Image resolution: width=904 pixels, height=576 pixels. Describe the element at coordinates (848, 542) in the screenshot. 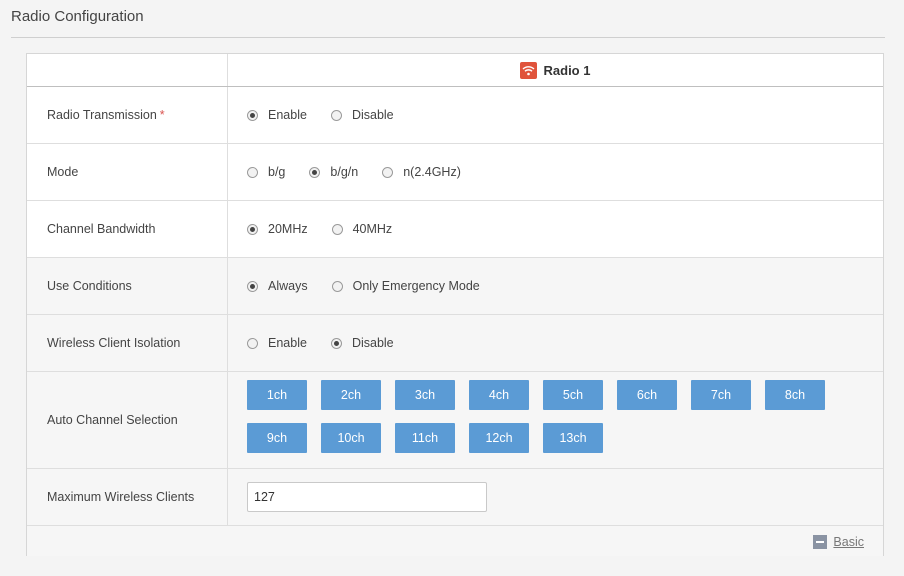

I see `basic-link-label: Basic` at that location.